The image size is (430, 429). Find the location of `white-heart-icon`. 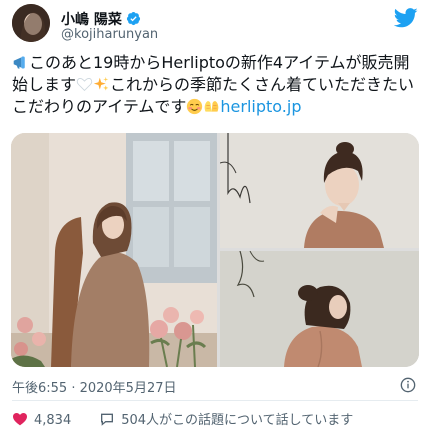

white-heart-icon is located at coordinates (84, 85).